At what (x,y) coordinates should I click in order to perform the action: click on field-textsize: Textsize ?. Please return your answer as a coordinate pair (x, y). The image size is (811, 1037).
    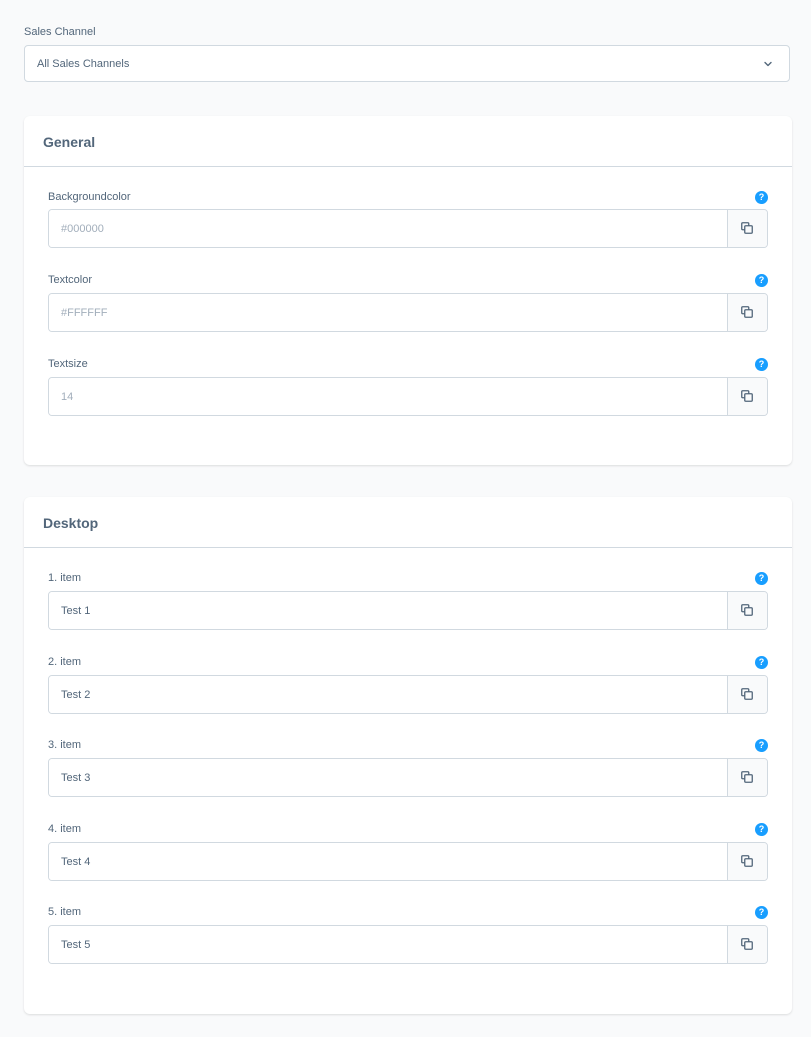
    Looking at the image, I should click on (408, 387).